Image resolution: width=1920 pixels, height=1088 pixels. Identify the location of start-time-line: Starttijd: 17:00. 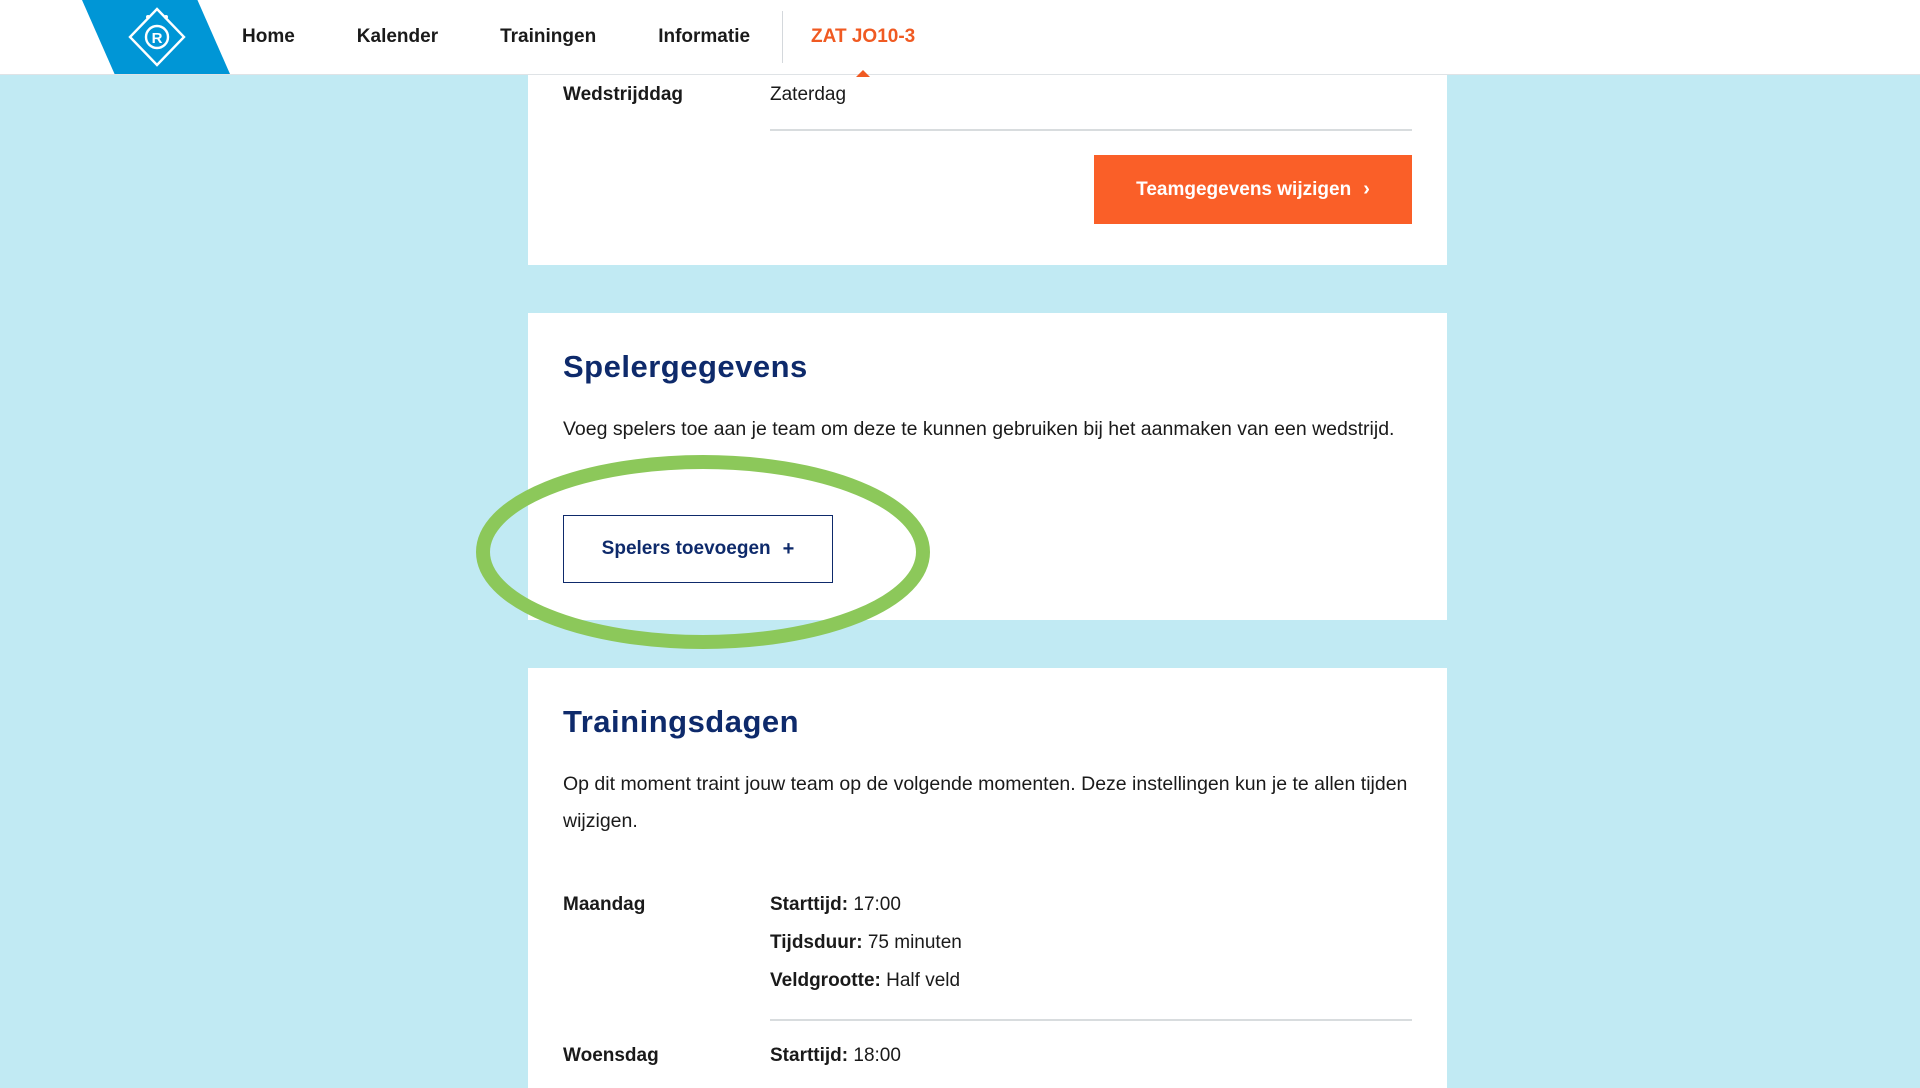
(835, 905).